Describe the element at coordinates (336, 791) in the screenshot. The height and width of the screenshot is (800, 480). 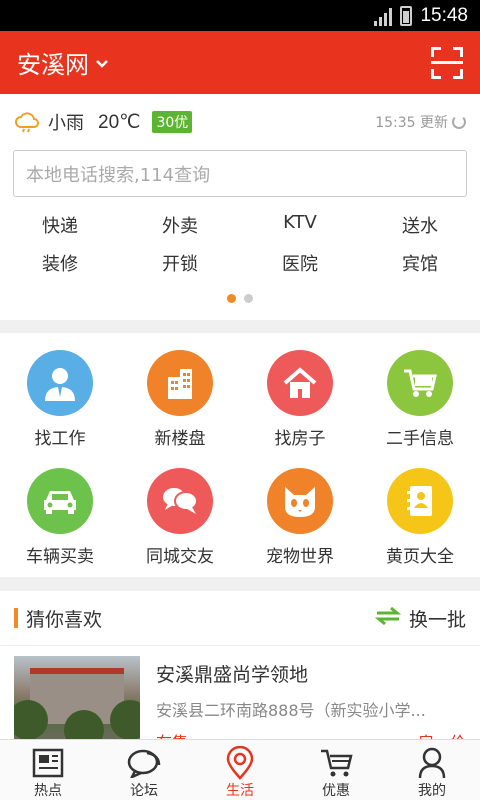
I see `tab-label: 优惠` at that location.